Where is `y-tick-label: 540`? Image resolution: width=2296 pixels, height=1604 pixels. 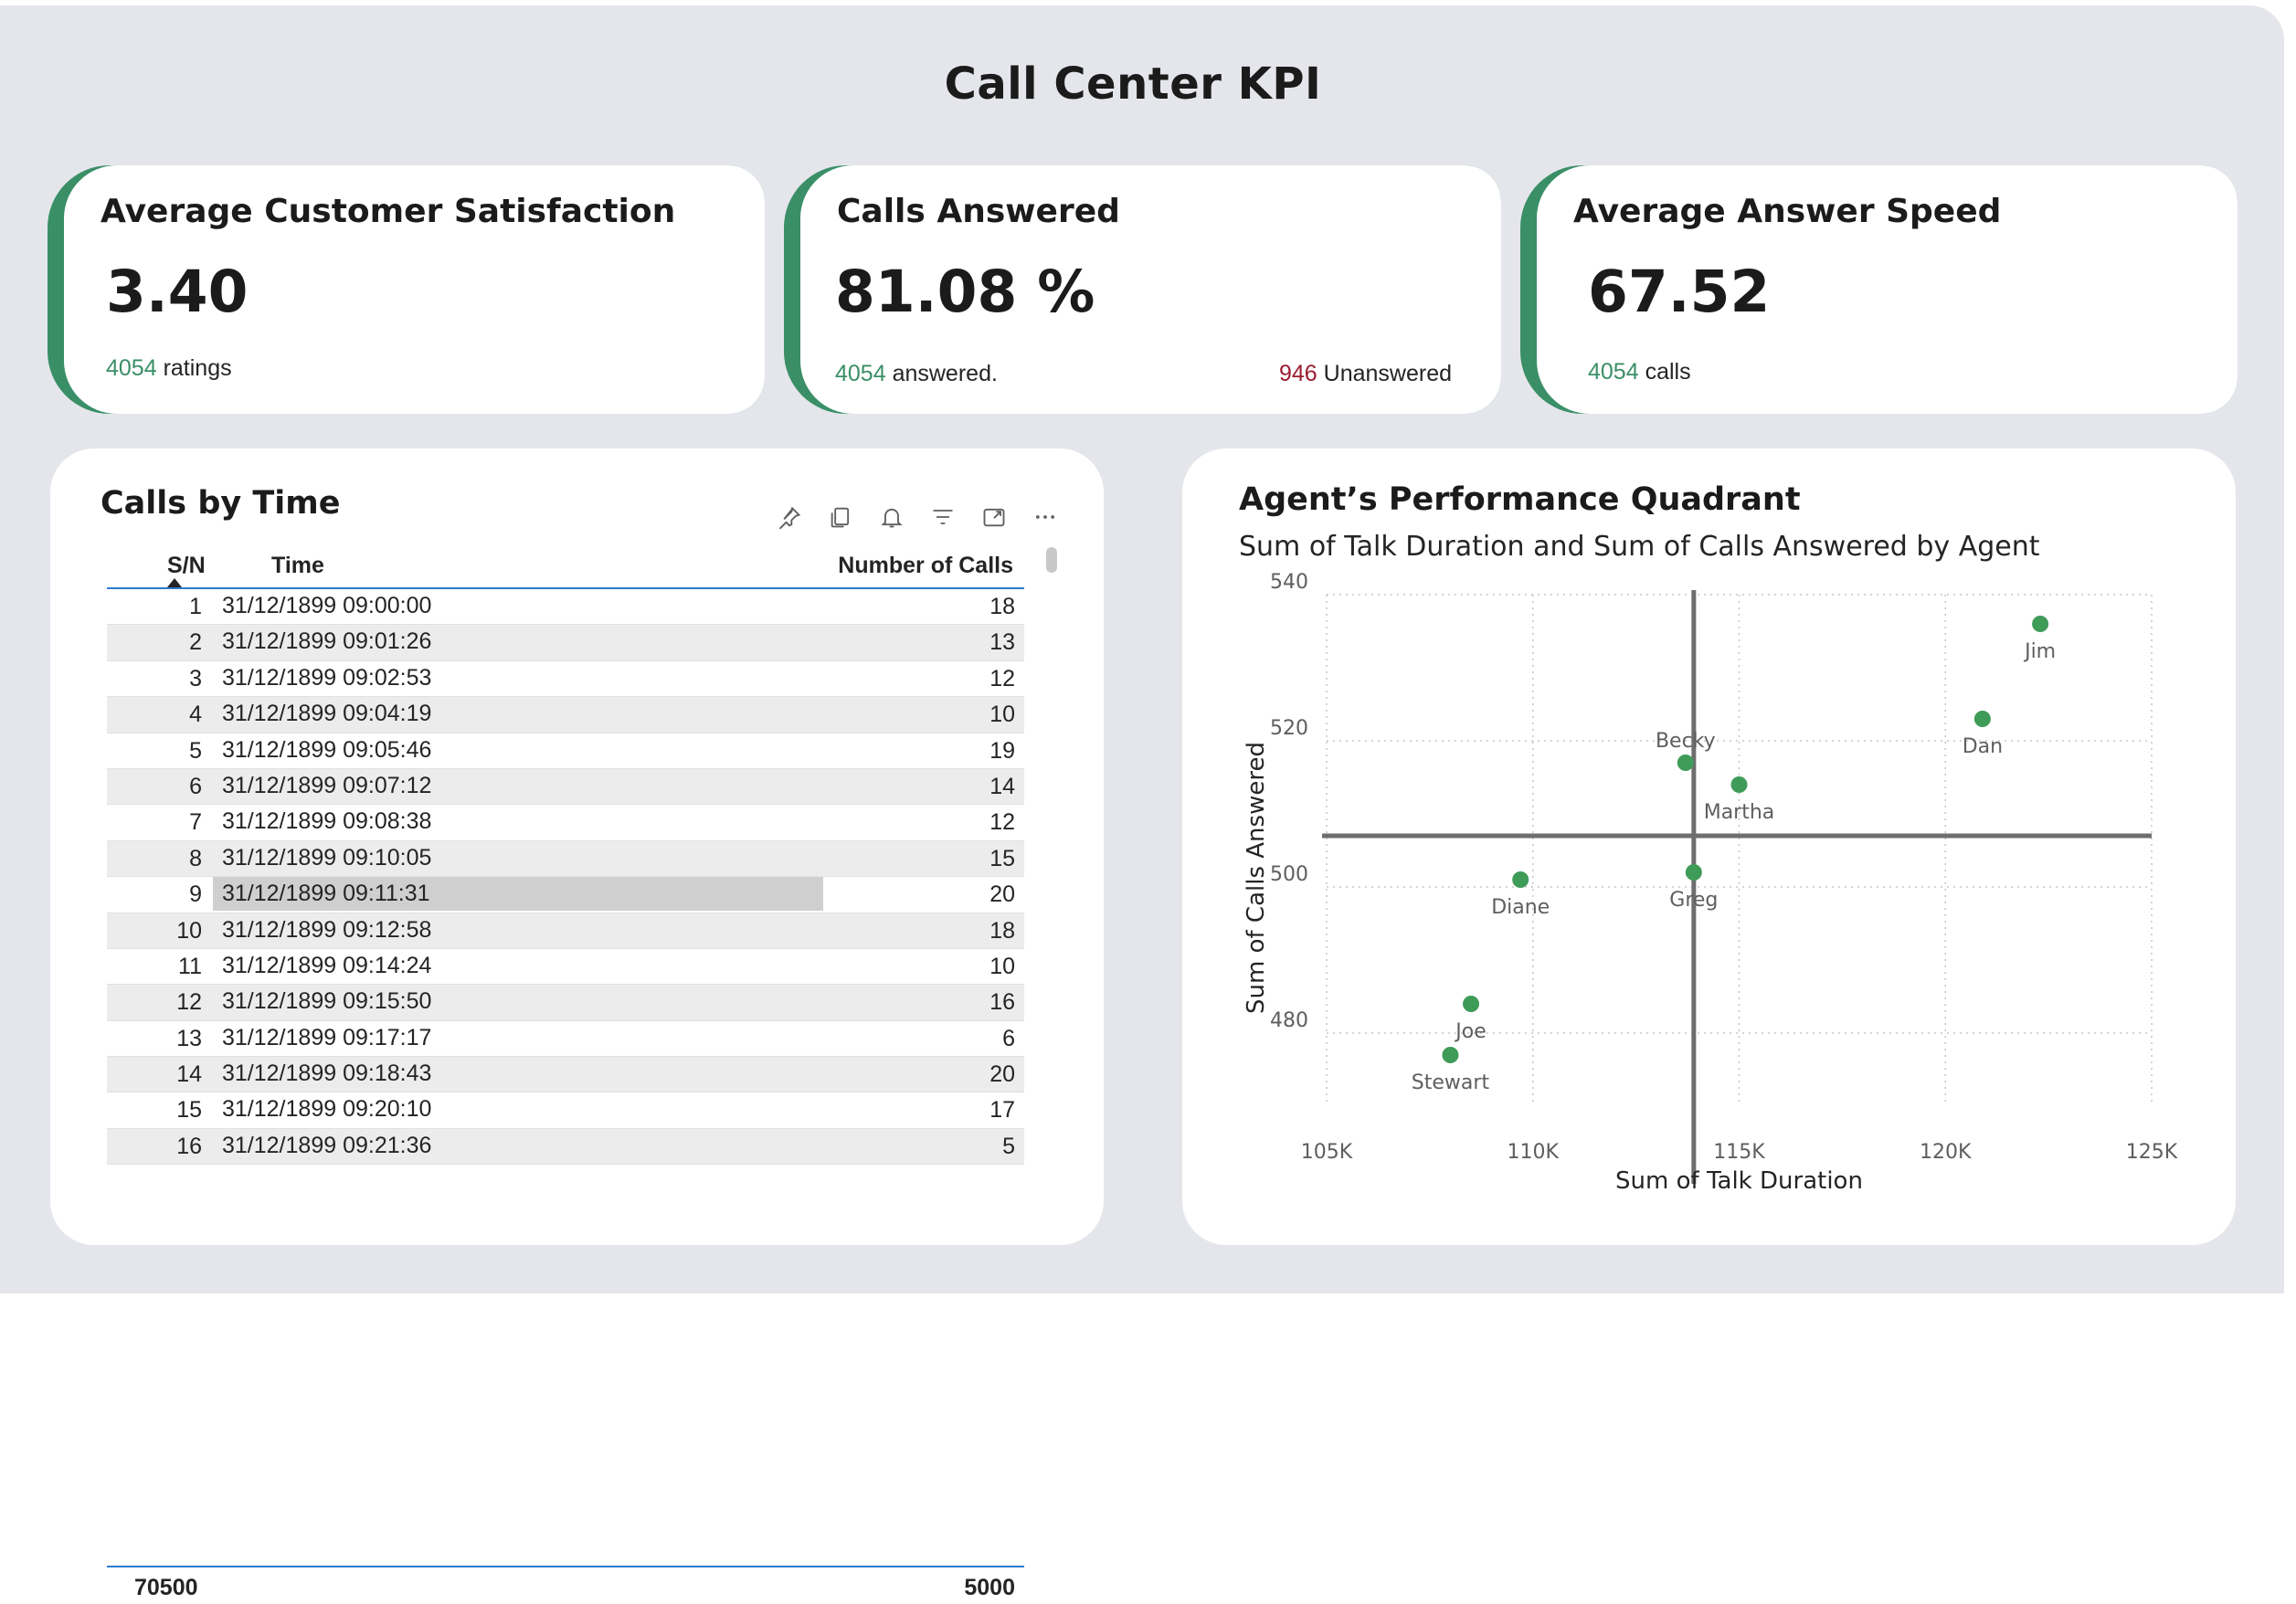 y-tick-label: 540 is located at coordinates (1289, 582).